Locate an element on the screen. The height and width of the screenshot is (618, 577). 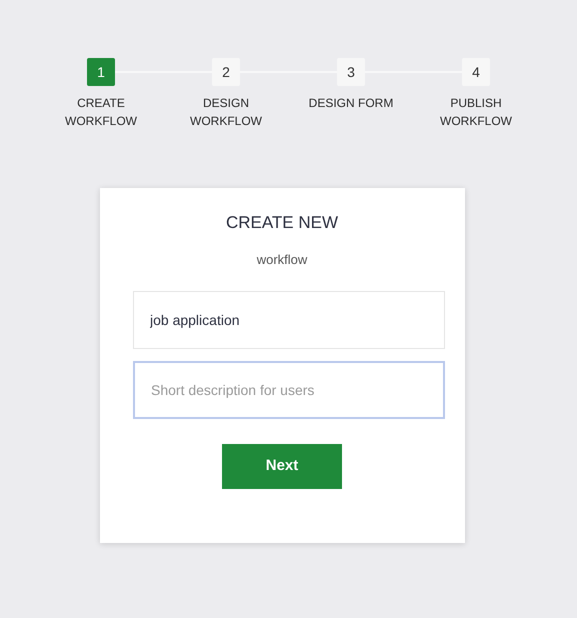
text-field: job application is located at coordinates (289, 320).